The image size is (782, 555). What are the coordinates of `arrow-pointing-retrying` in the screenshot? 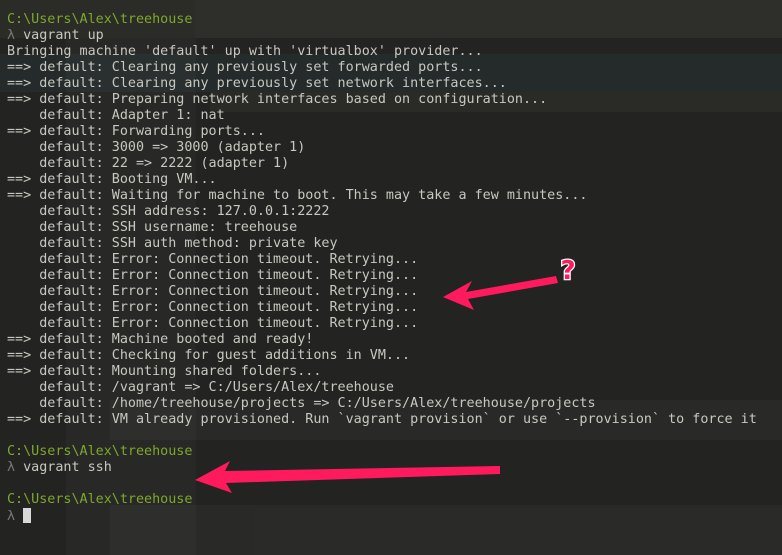 It's located at (500, 293).